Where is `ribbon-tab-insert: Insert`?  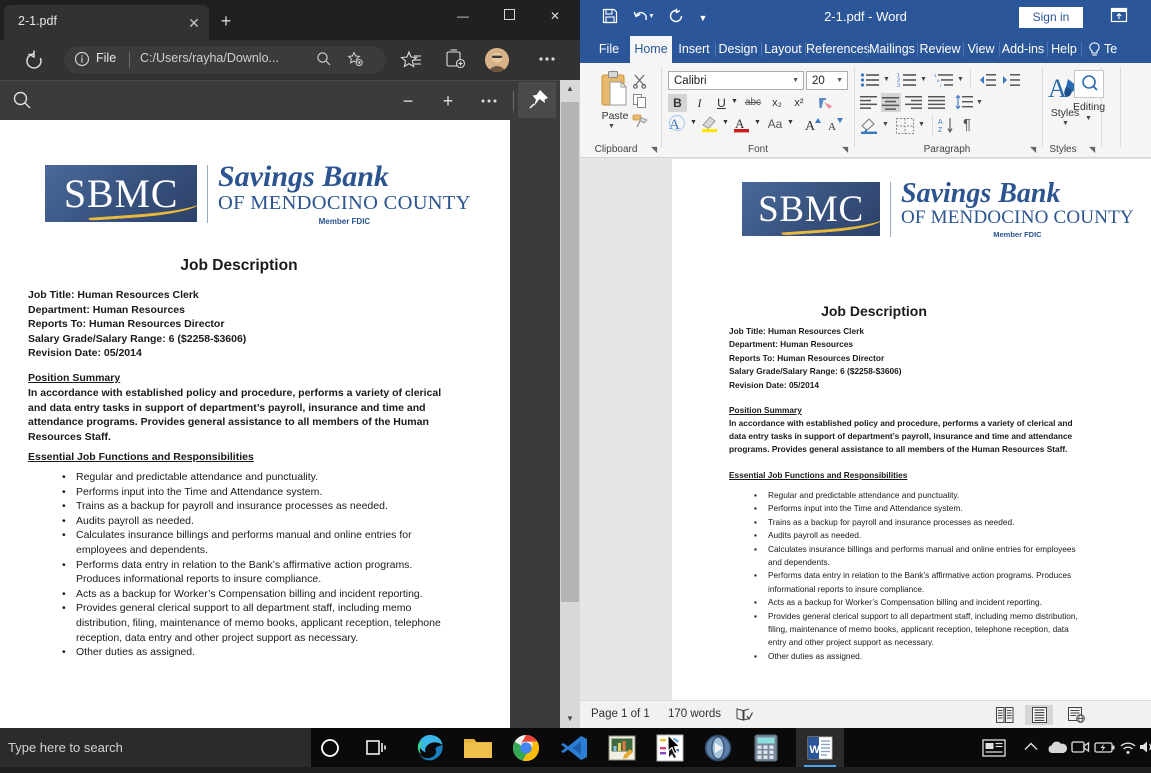
ribbon-tab-insert: Insert is located at coordinates (694, 49).